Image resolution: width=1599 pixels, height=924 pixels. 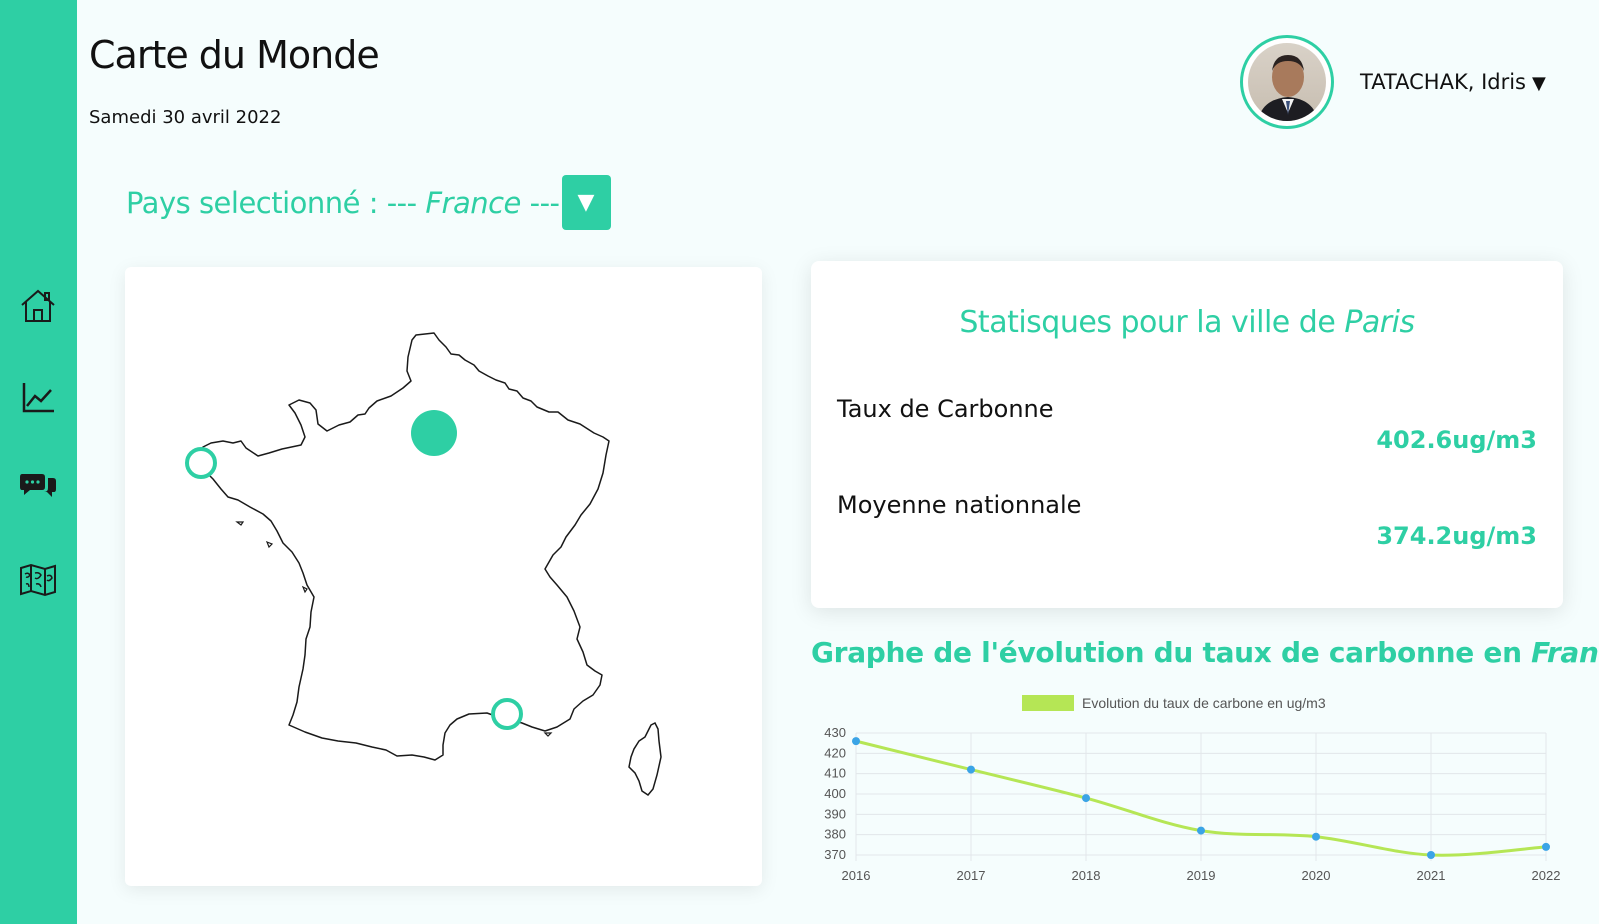 I want to click on x-tick-label: 2019, so click(x=1201, y=875).